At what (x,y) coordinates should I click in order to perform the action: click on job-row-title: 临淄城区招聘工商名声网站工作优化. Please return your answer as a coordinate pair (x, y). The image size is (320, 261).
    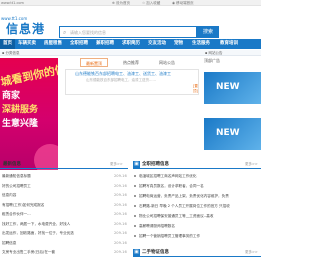
    Looking at the image, I should click on (200, 176).